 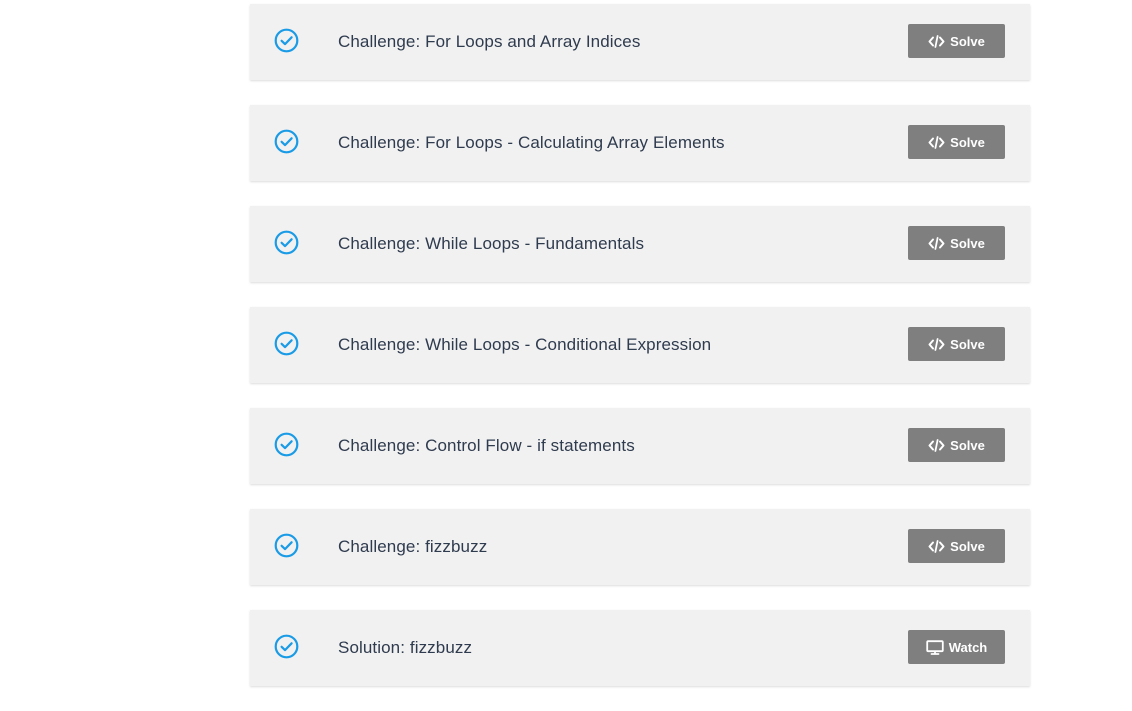 What do you see at coordinates (640, 547) in the screenshot?
I see `lesson-row: Challenge: fizzbuzz Solve` at bounding box center [640, 547].